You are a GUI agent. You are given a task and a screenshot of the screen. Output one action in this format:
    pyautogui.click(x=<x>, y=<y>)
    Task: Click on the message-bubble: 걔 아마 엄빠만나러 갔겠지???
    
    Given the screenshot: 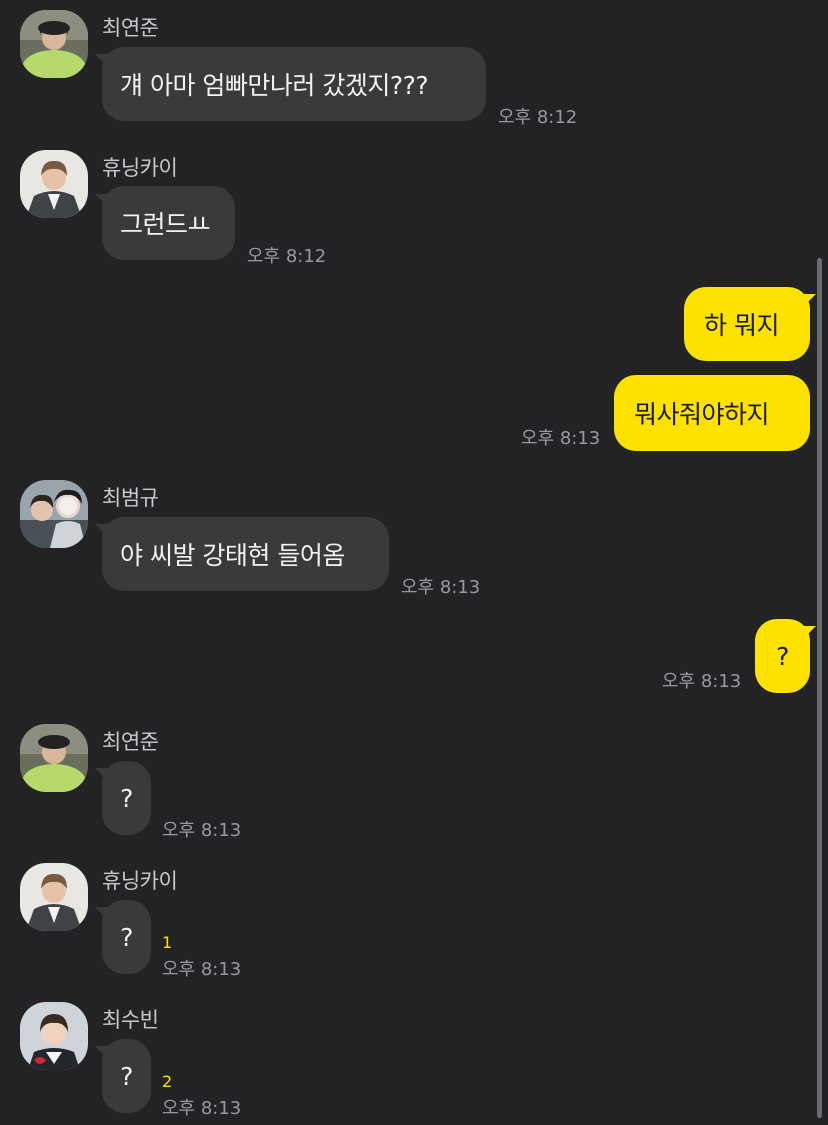 What is the action you would take?
    pyautogui.click(x=294, y=84)
    